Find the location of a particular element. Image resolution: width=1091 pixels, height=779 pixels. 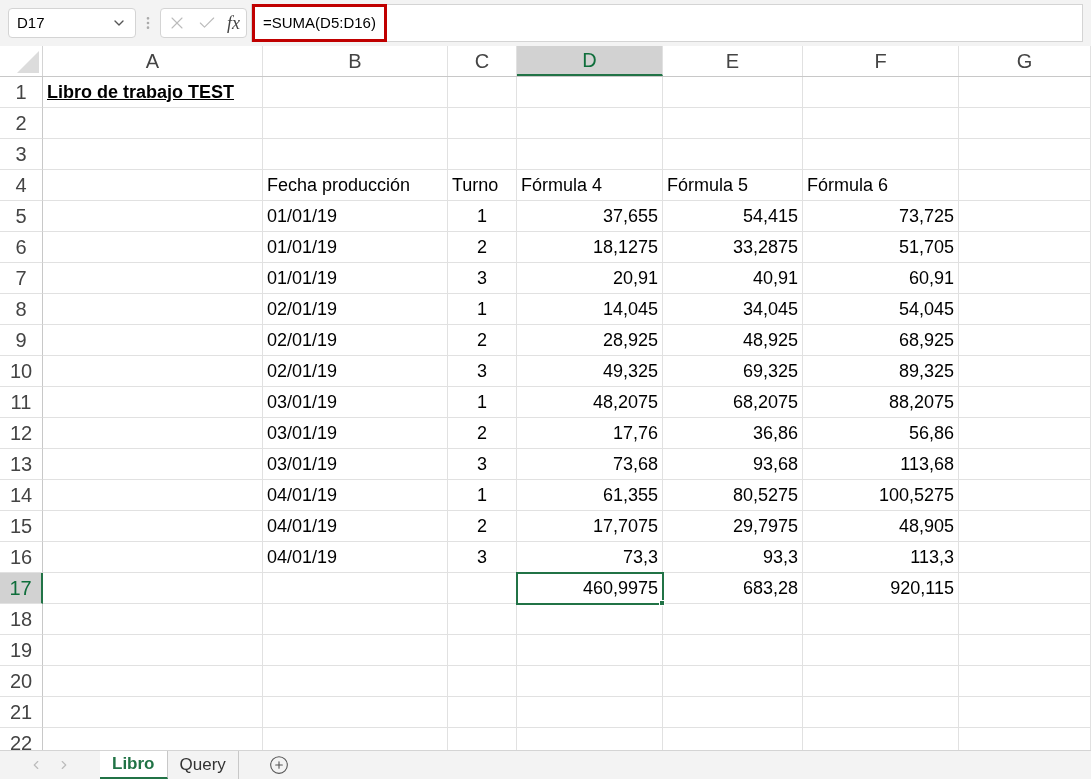

table-cell: 73,3 is located at coordinates (590, 557).